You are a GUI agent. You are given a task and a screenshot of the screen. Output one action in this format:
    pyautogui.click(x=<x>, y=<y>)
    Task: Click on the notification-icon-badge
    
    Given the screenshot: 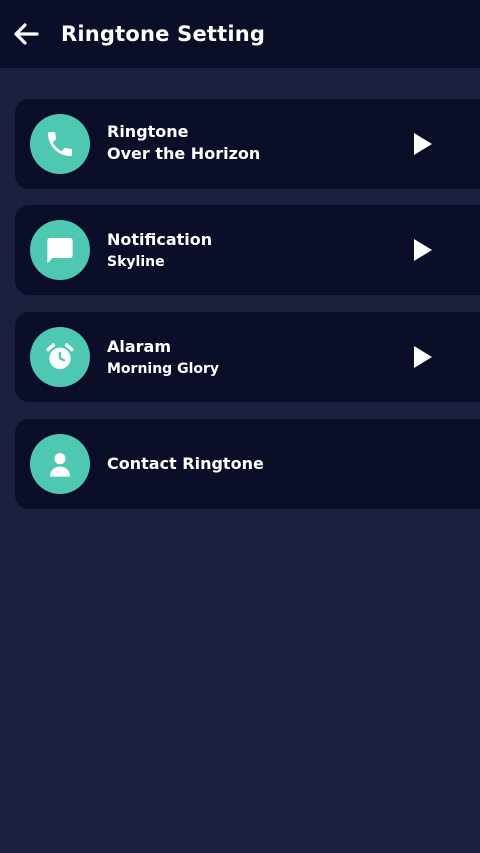 What is the action you would take?
    pyautogui.click(x=60, y=250)
    